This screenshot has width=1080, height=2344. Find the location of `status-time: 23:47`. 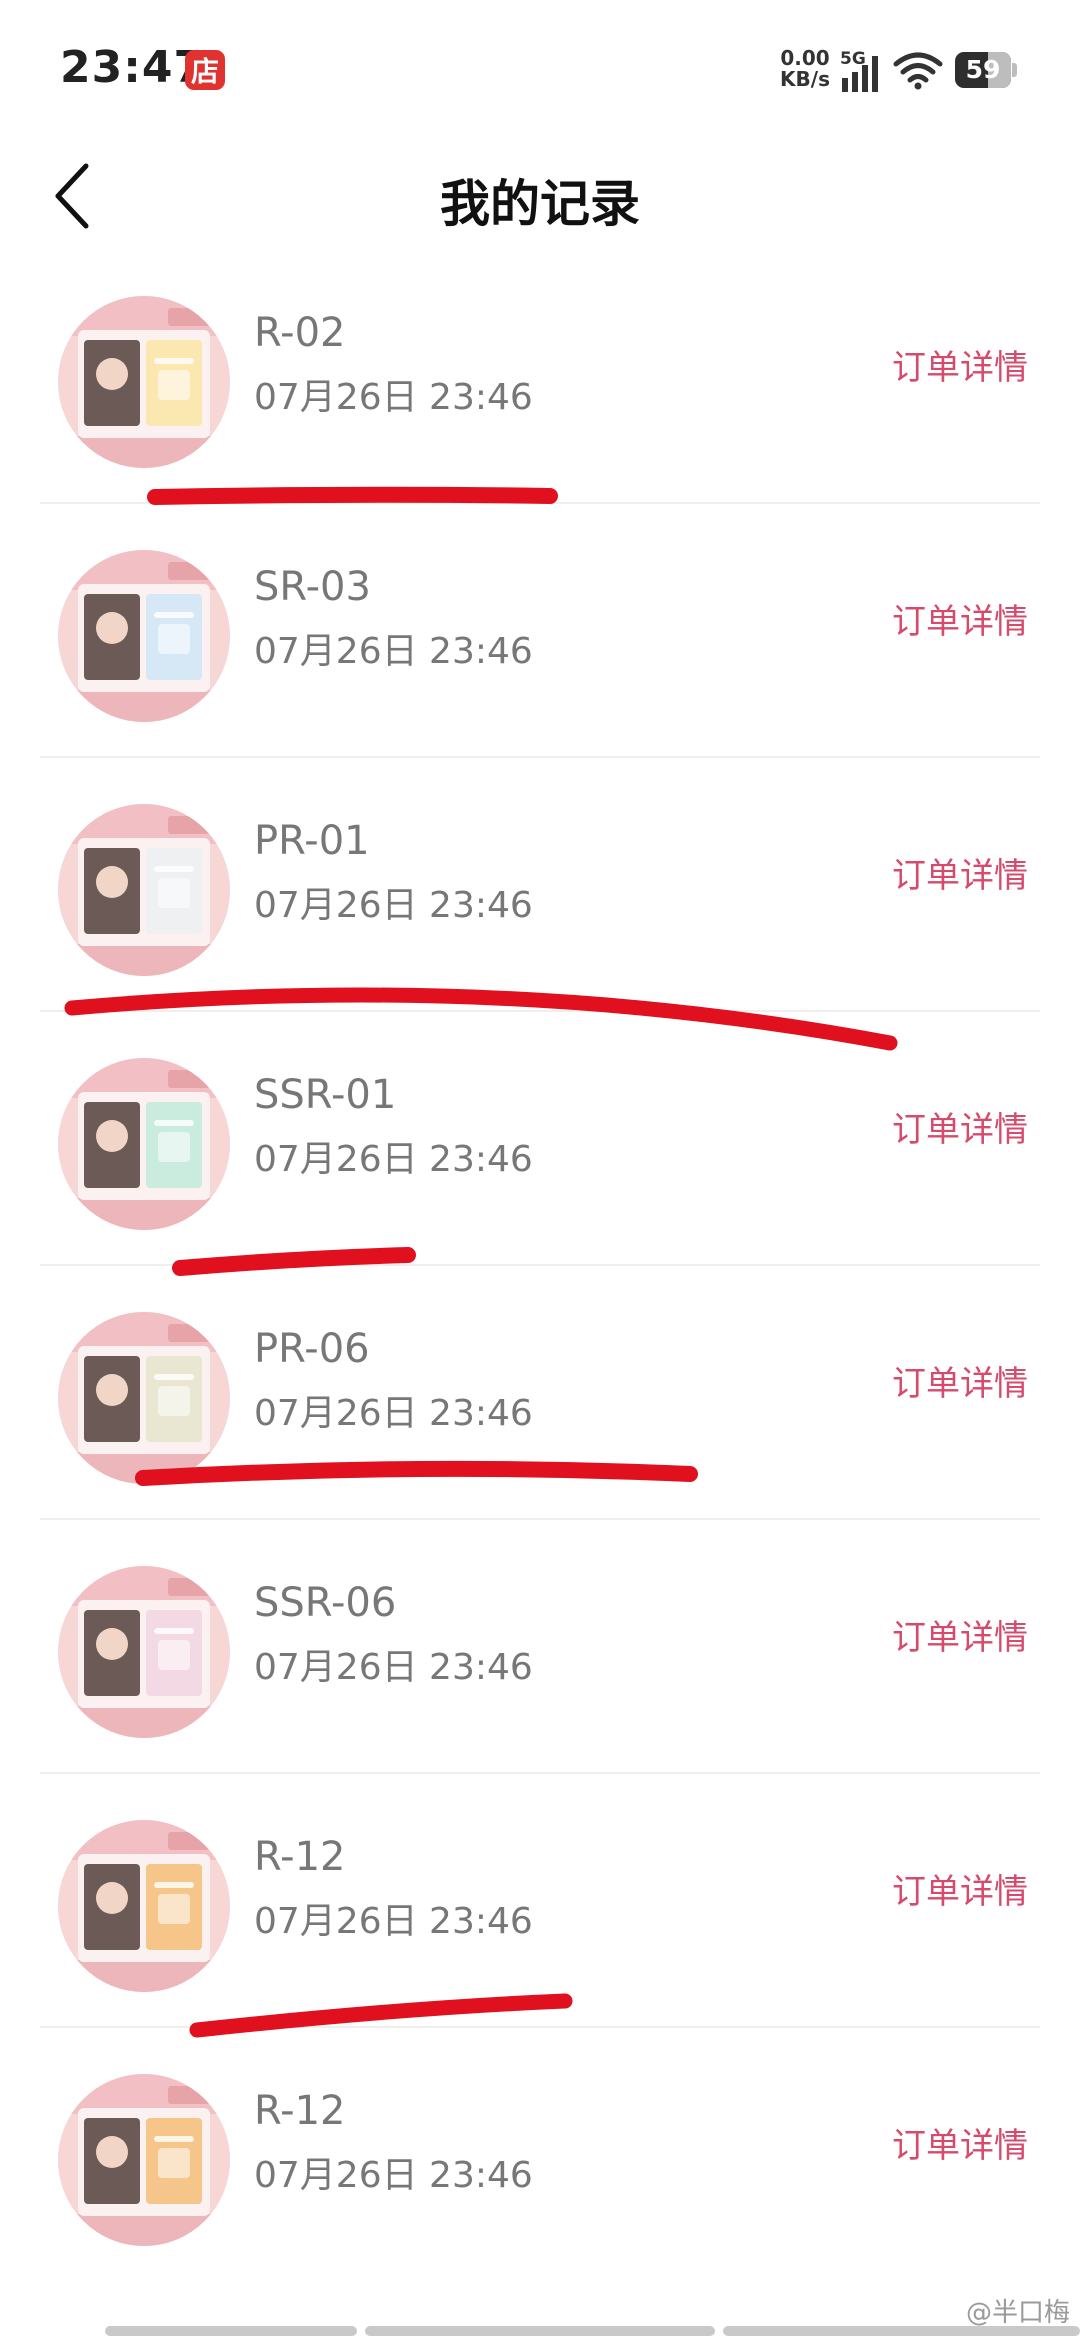

status-time: 23:47 is located at coordinates (133, 67).